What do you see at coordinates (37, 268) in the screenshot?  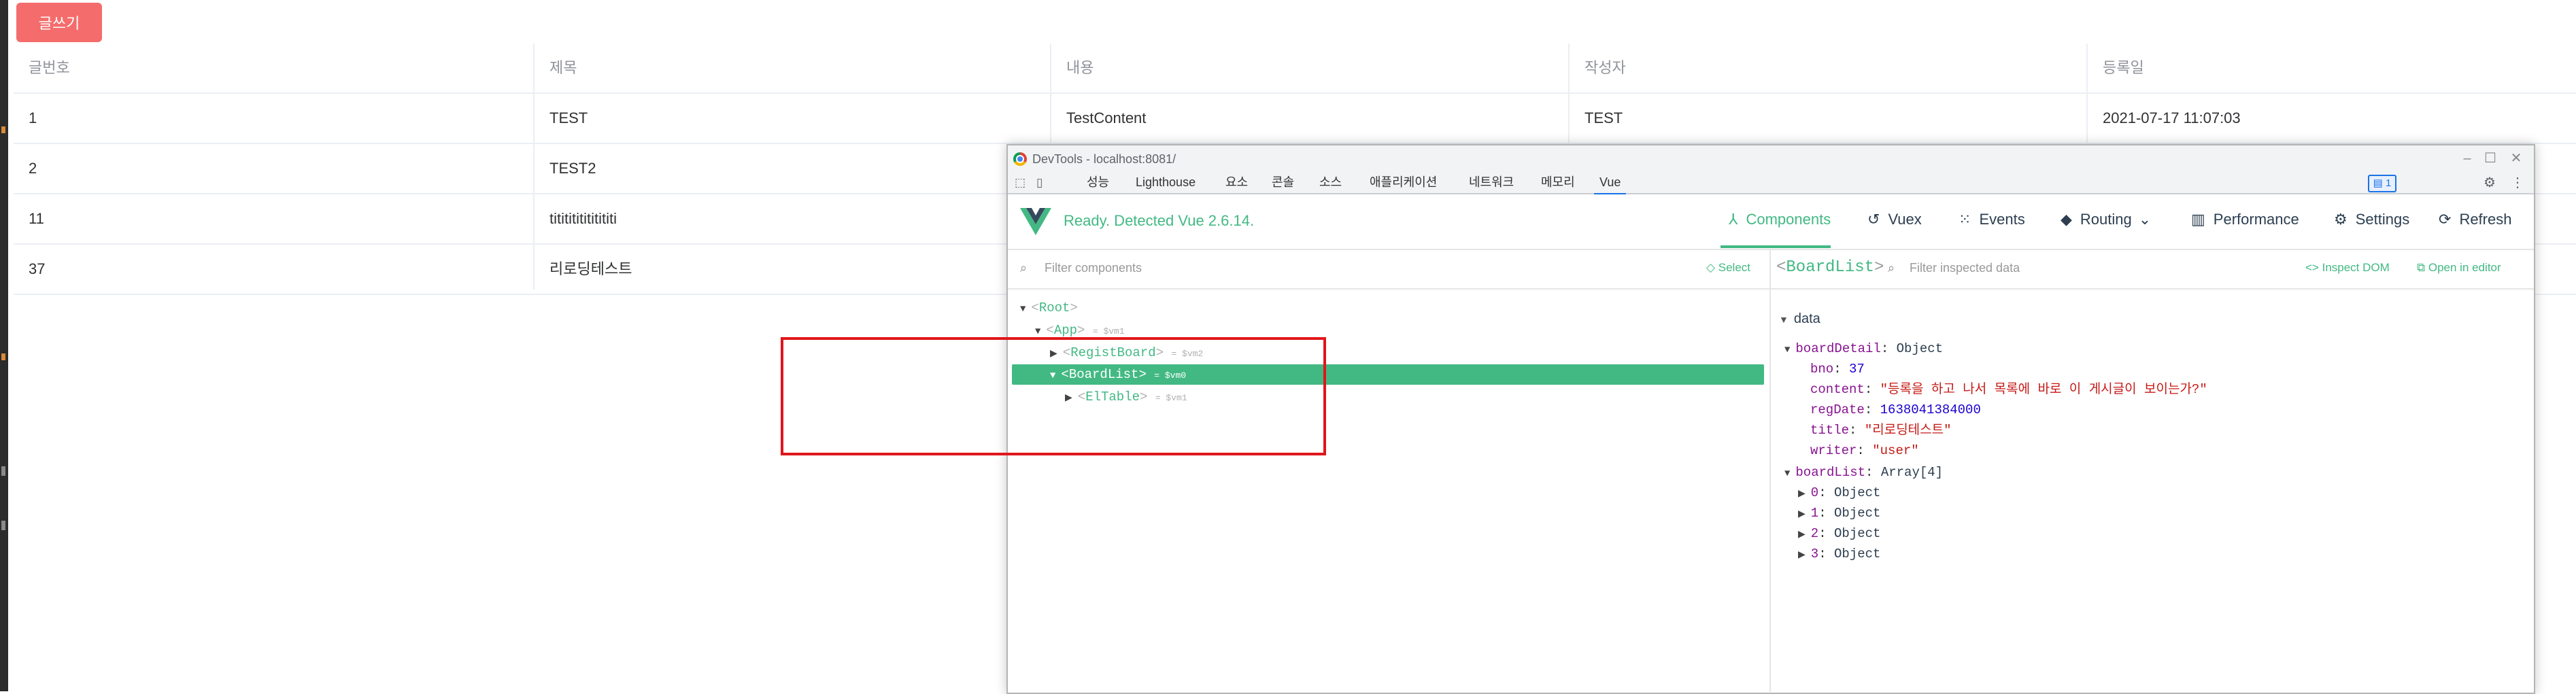 I see `cell-bno: 37` at bounding box center [37, 268].